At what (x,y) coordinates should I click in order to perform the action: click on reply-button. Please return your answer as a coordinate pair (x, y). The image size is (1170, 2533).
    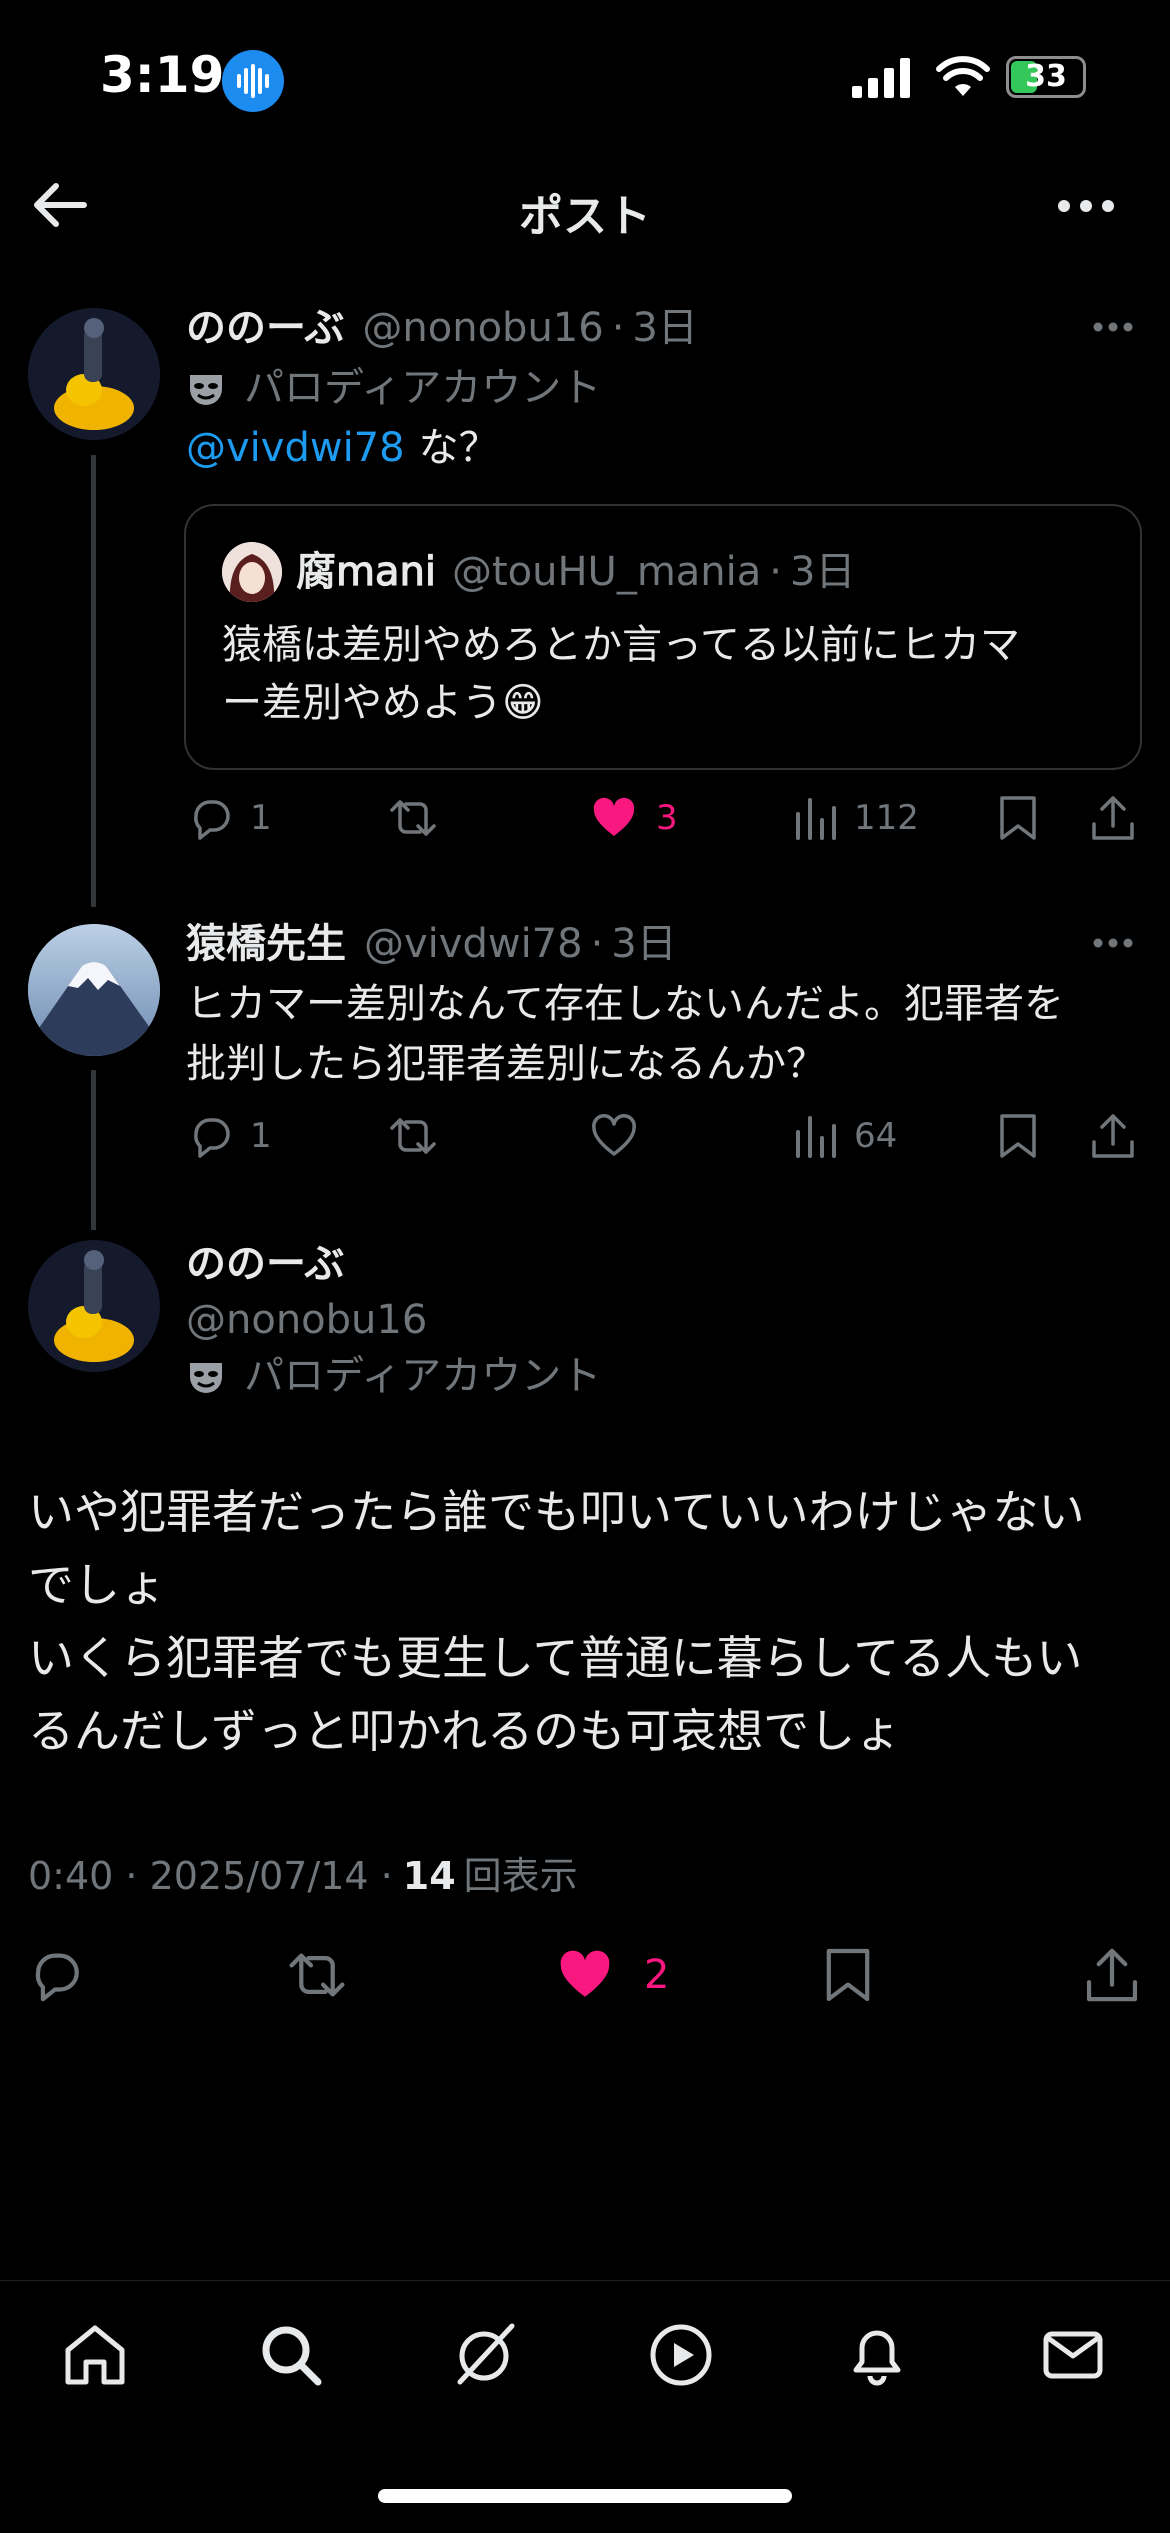
    Looking at the image, I should click on (55, 1975).